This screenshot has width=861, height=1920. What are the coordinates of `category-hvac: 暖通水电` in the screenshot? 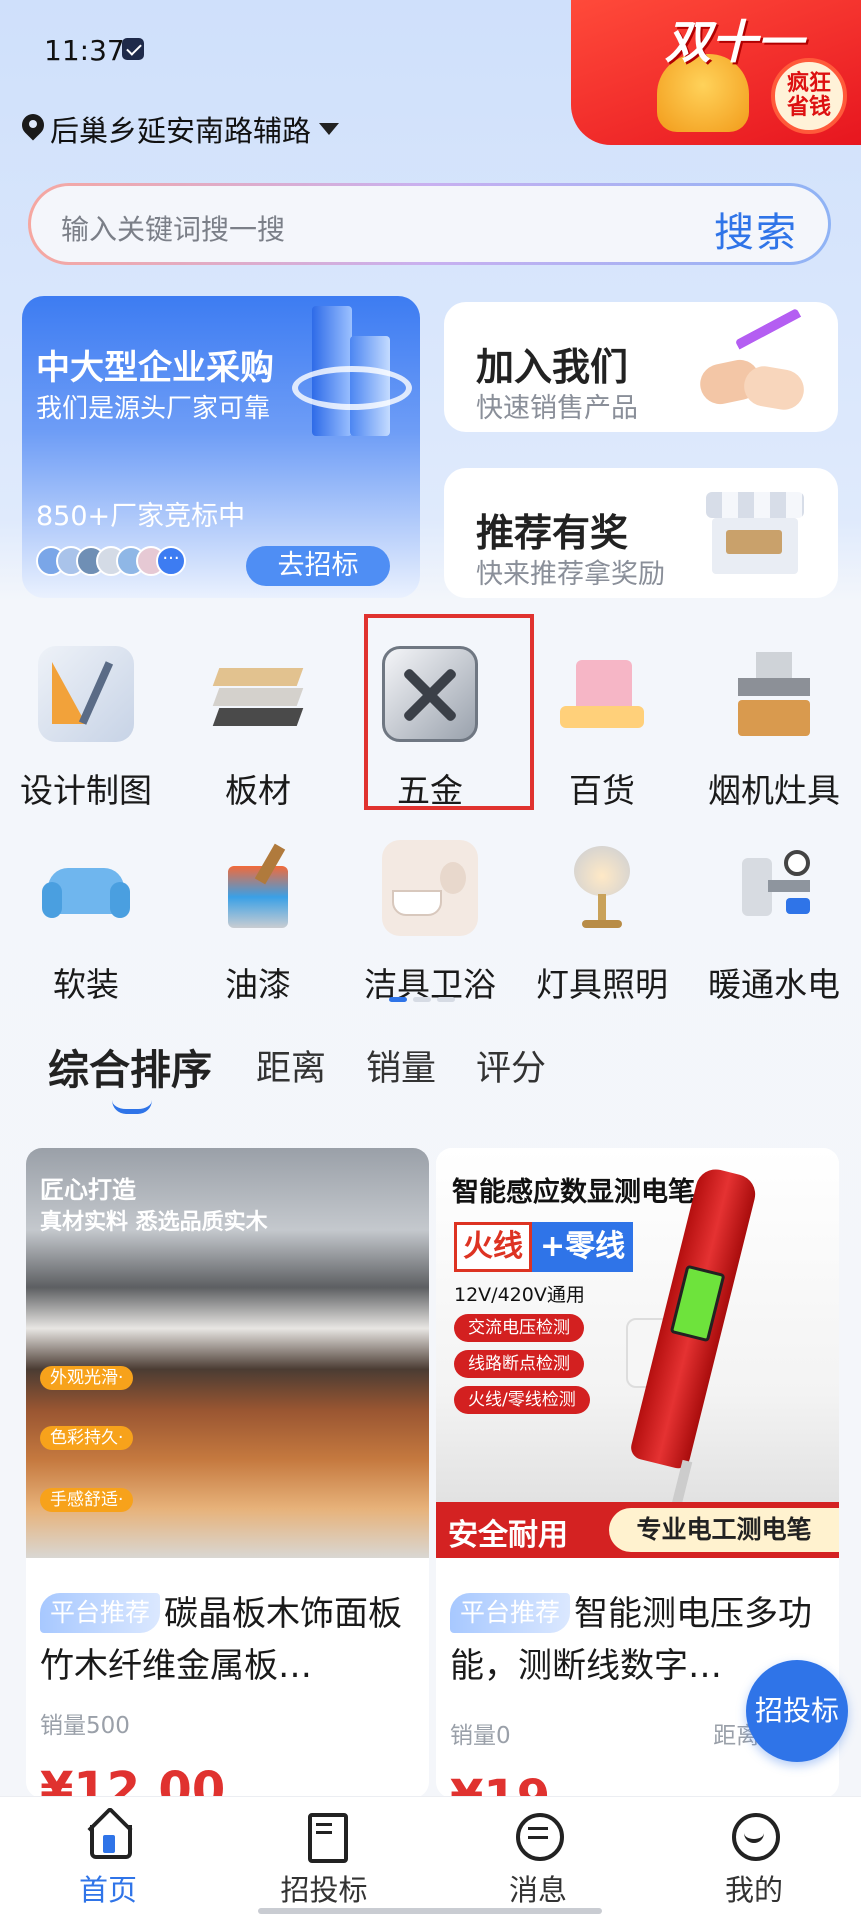 It's located at (774, 923).